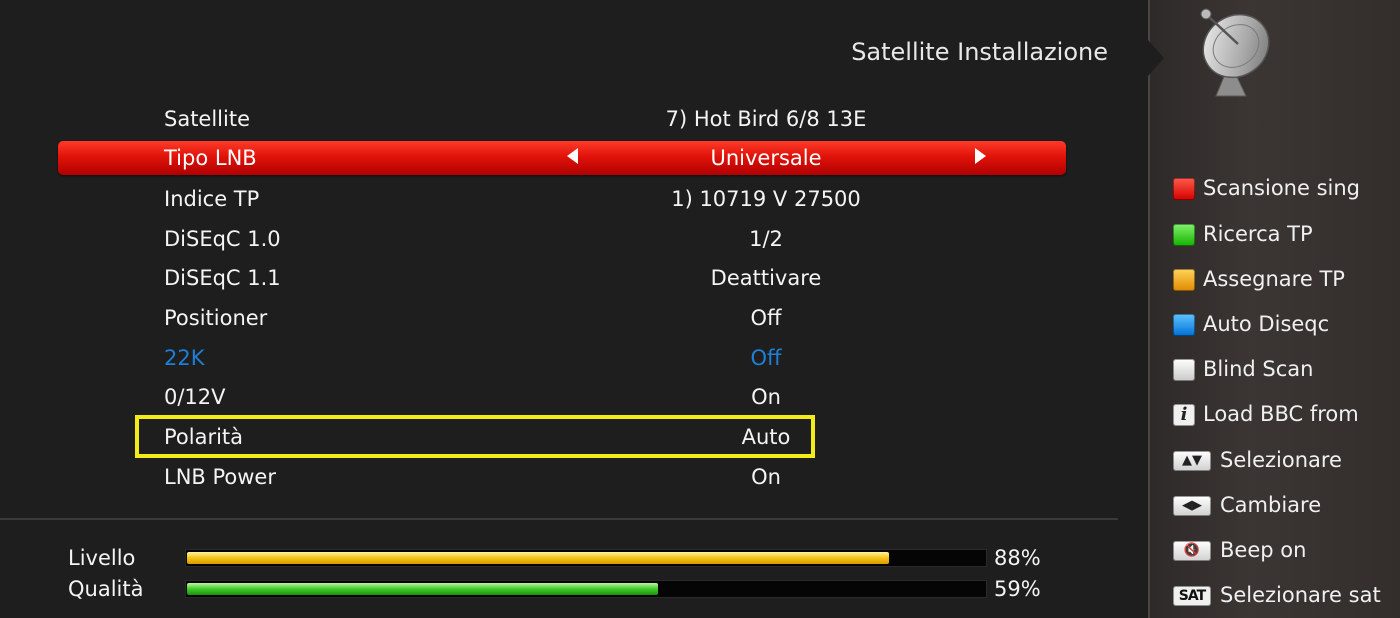  Describe the element at coordinates (574, 438) in the screenshot. I see `menu-row-polarita: Polarità Auto` at that location.